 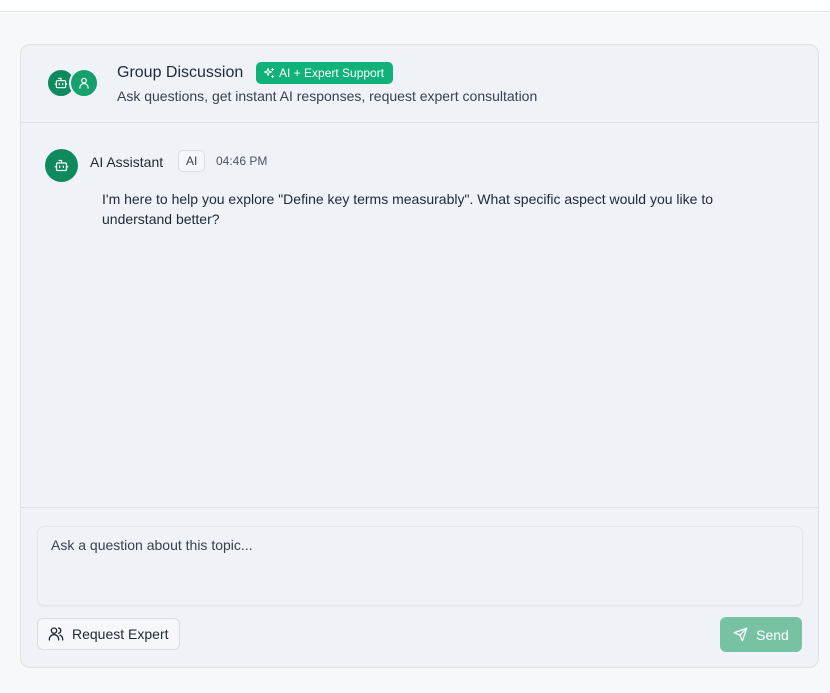 What do you see at coordinates (192, 161) in the screenshot?
I see `message-role-badge: AI` at bounding box center [192, 161].